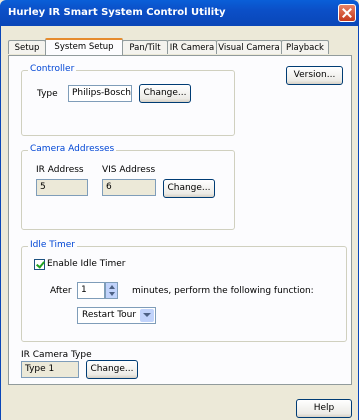 The image size is (359, 420). Describe the element at coordinates (100, 93) in the screenshot. I see `controller-type-field: Philips-Bosch` at that location.